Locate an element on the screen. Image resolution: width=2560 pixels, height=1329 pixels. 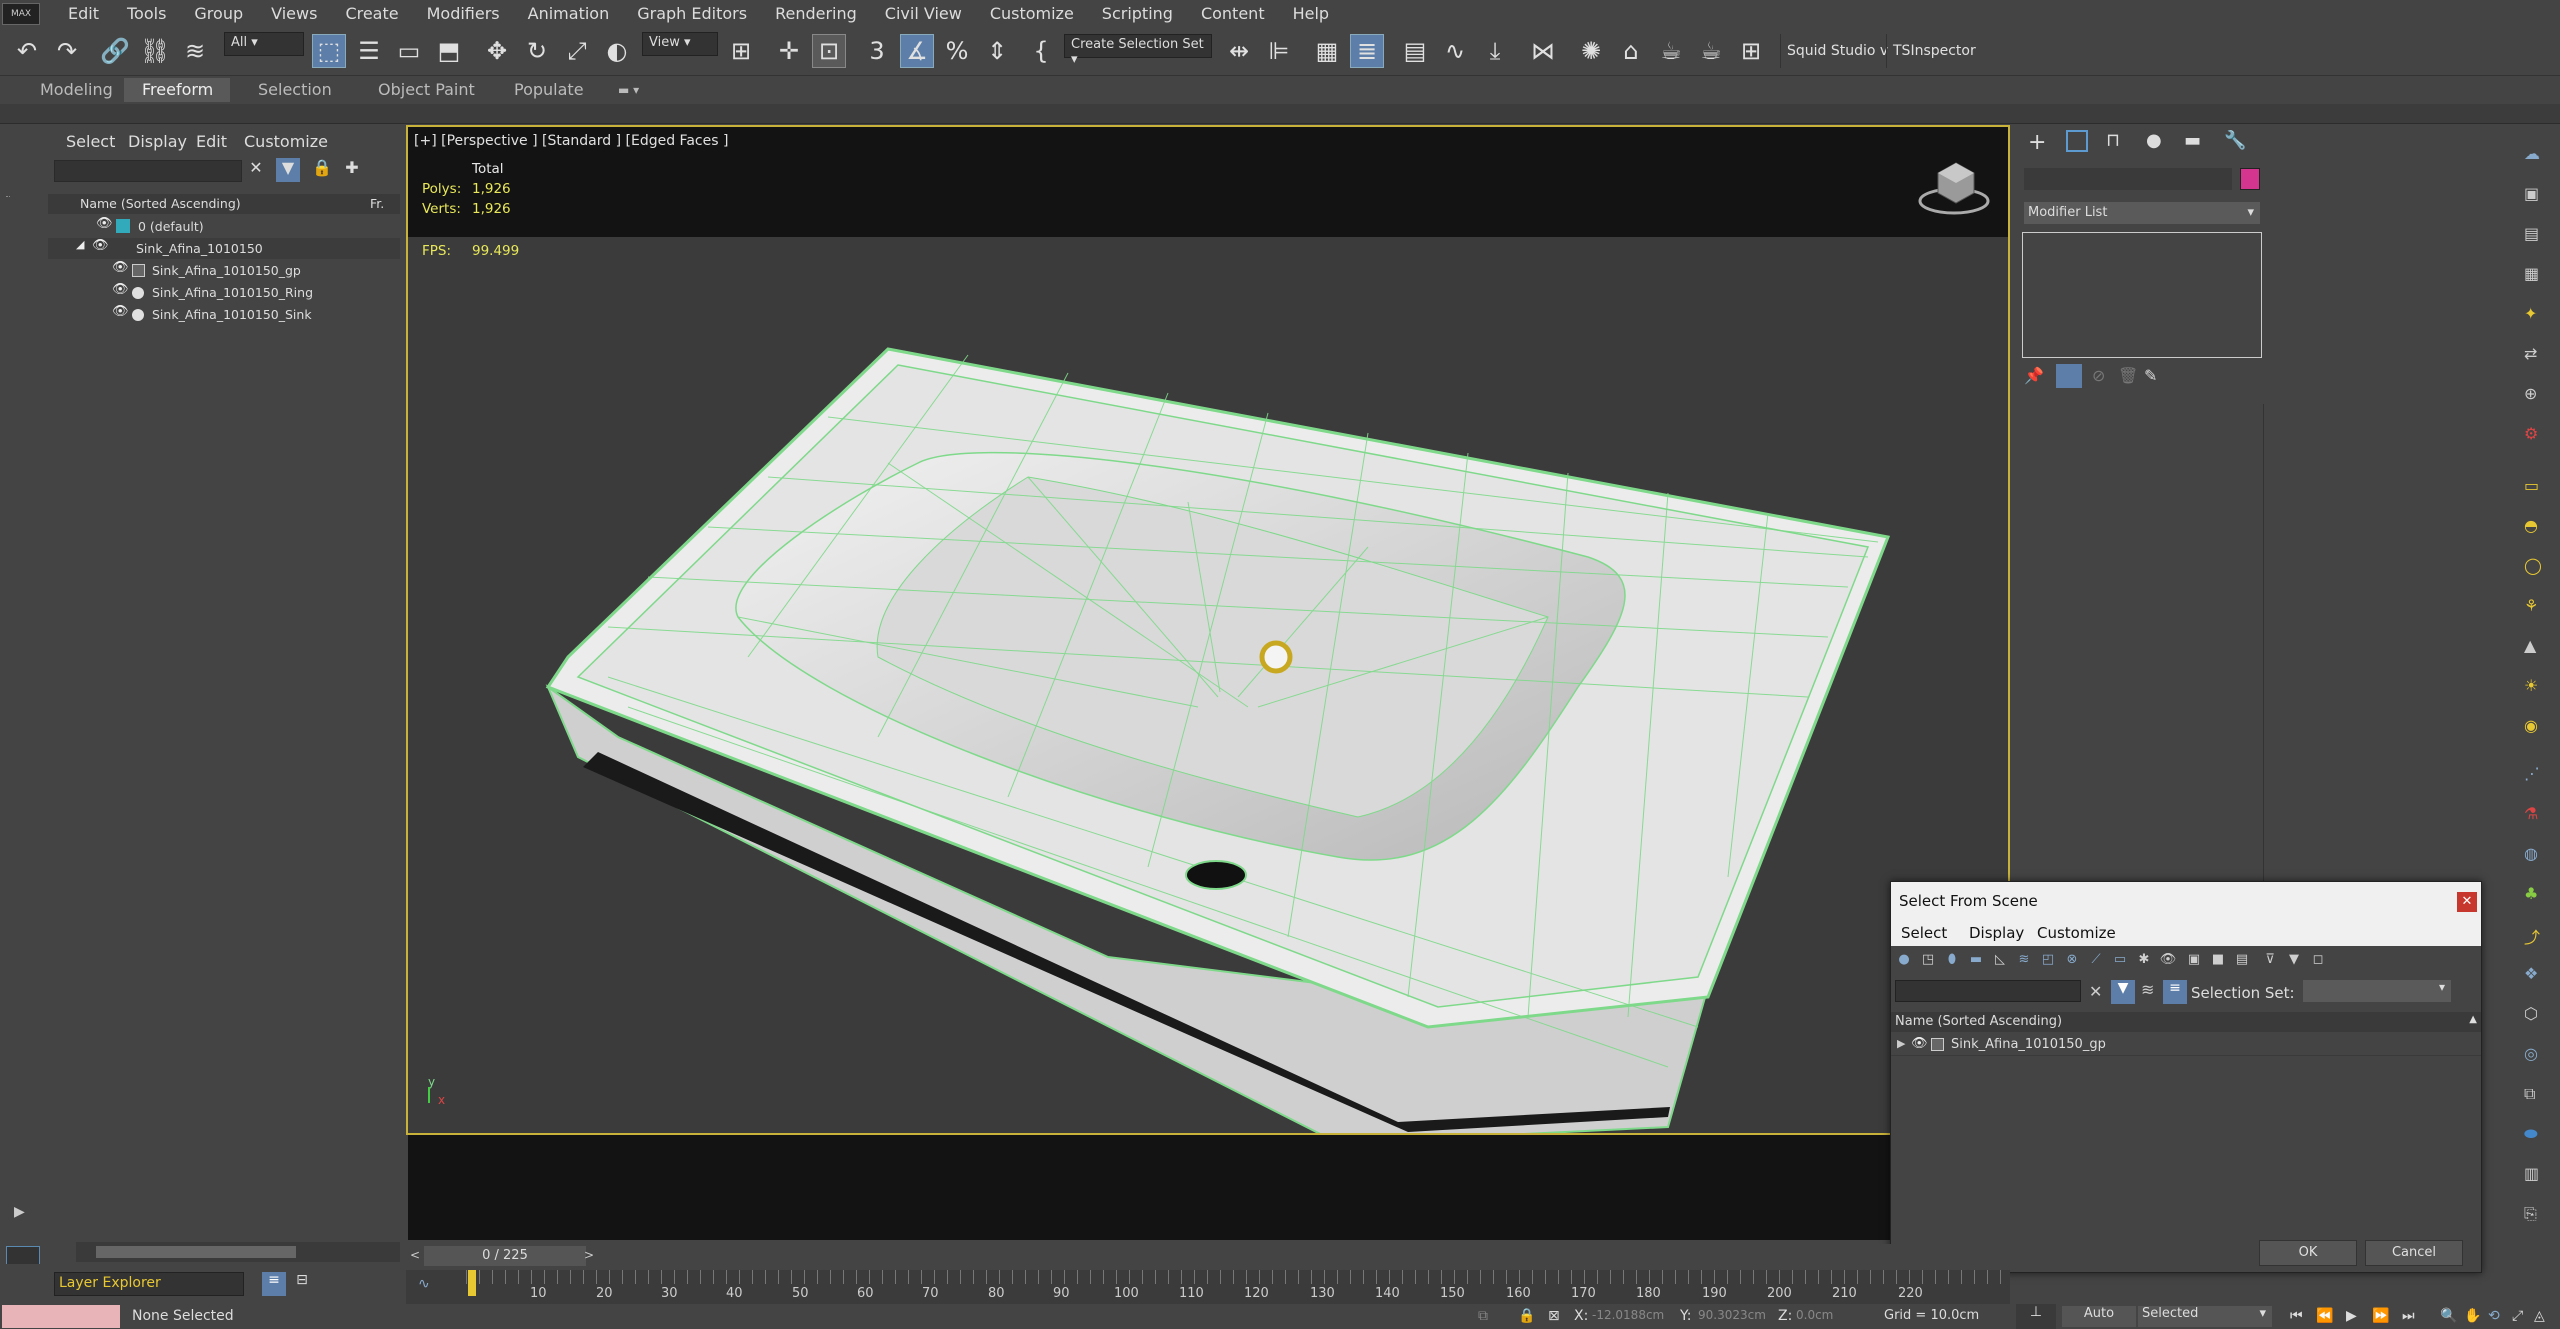
prev-key-icon: ⏪ is located at coordinates (2324, 1316).